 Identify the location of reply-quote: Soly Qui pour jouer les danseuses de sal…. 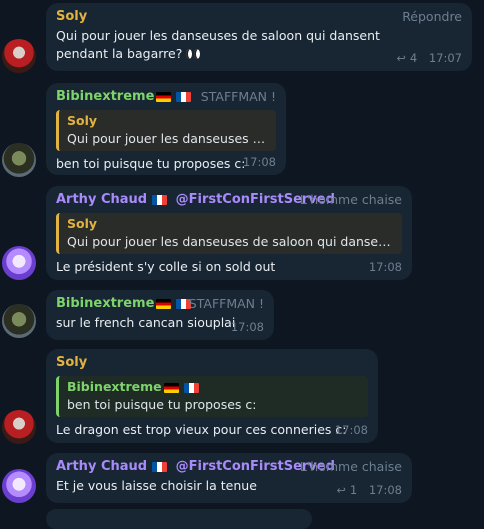
(229, 233).